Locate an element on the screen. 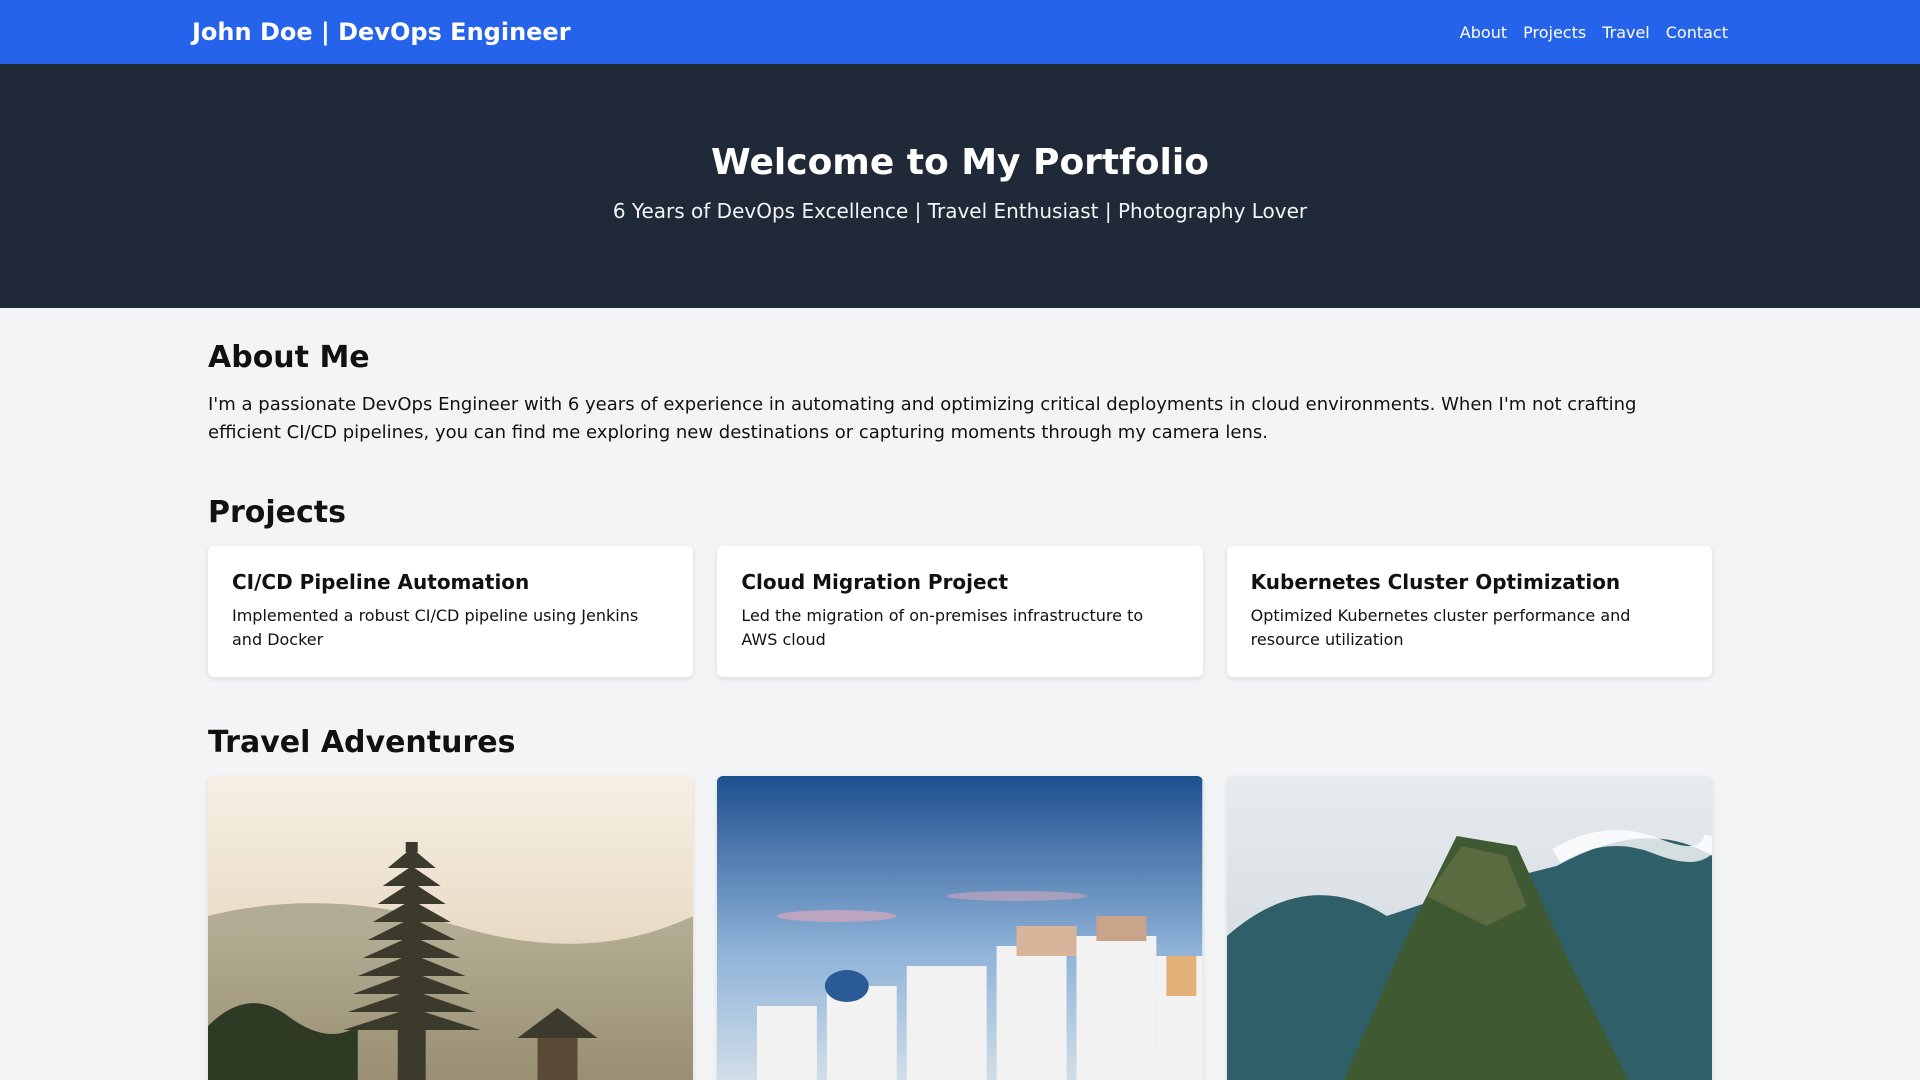 This screenshot has height=1080, width=1920. nav-links: About Projects Travel Contact is located at coordinates (1594, 32).